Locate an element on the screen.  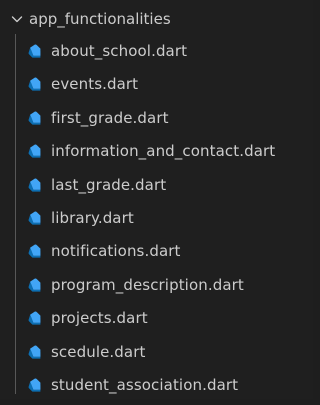
file-name: events.dart is located at coordinates (95, 84).